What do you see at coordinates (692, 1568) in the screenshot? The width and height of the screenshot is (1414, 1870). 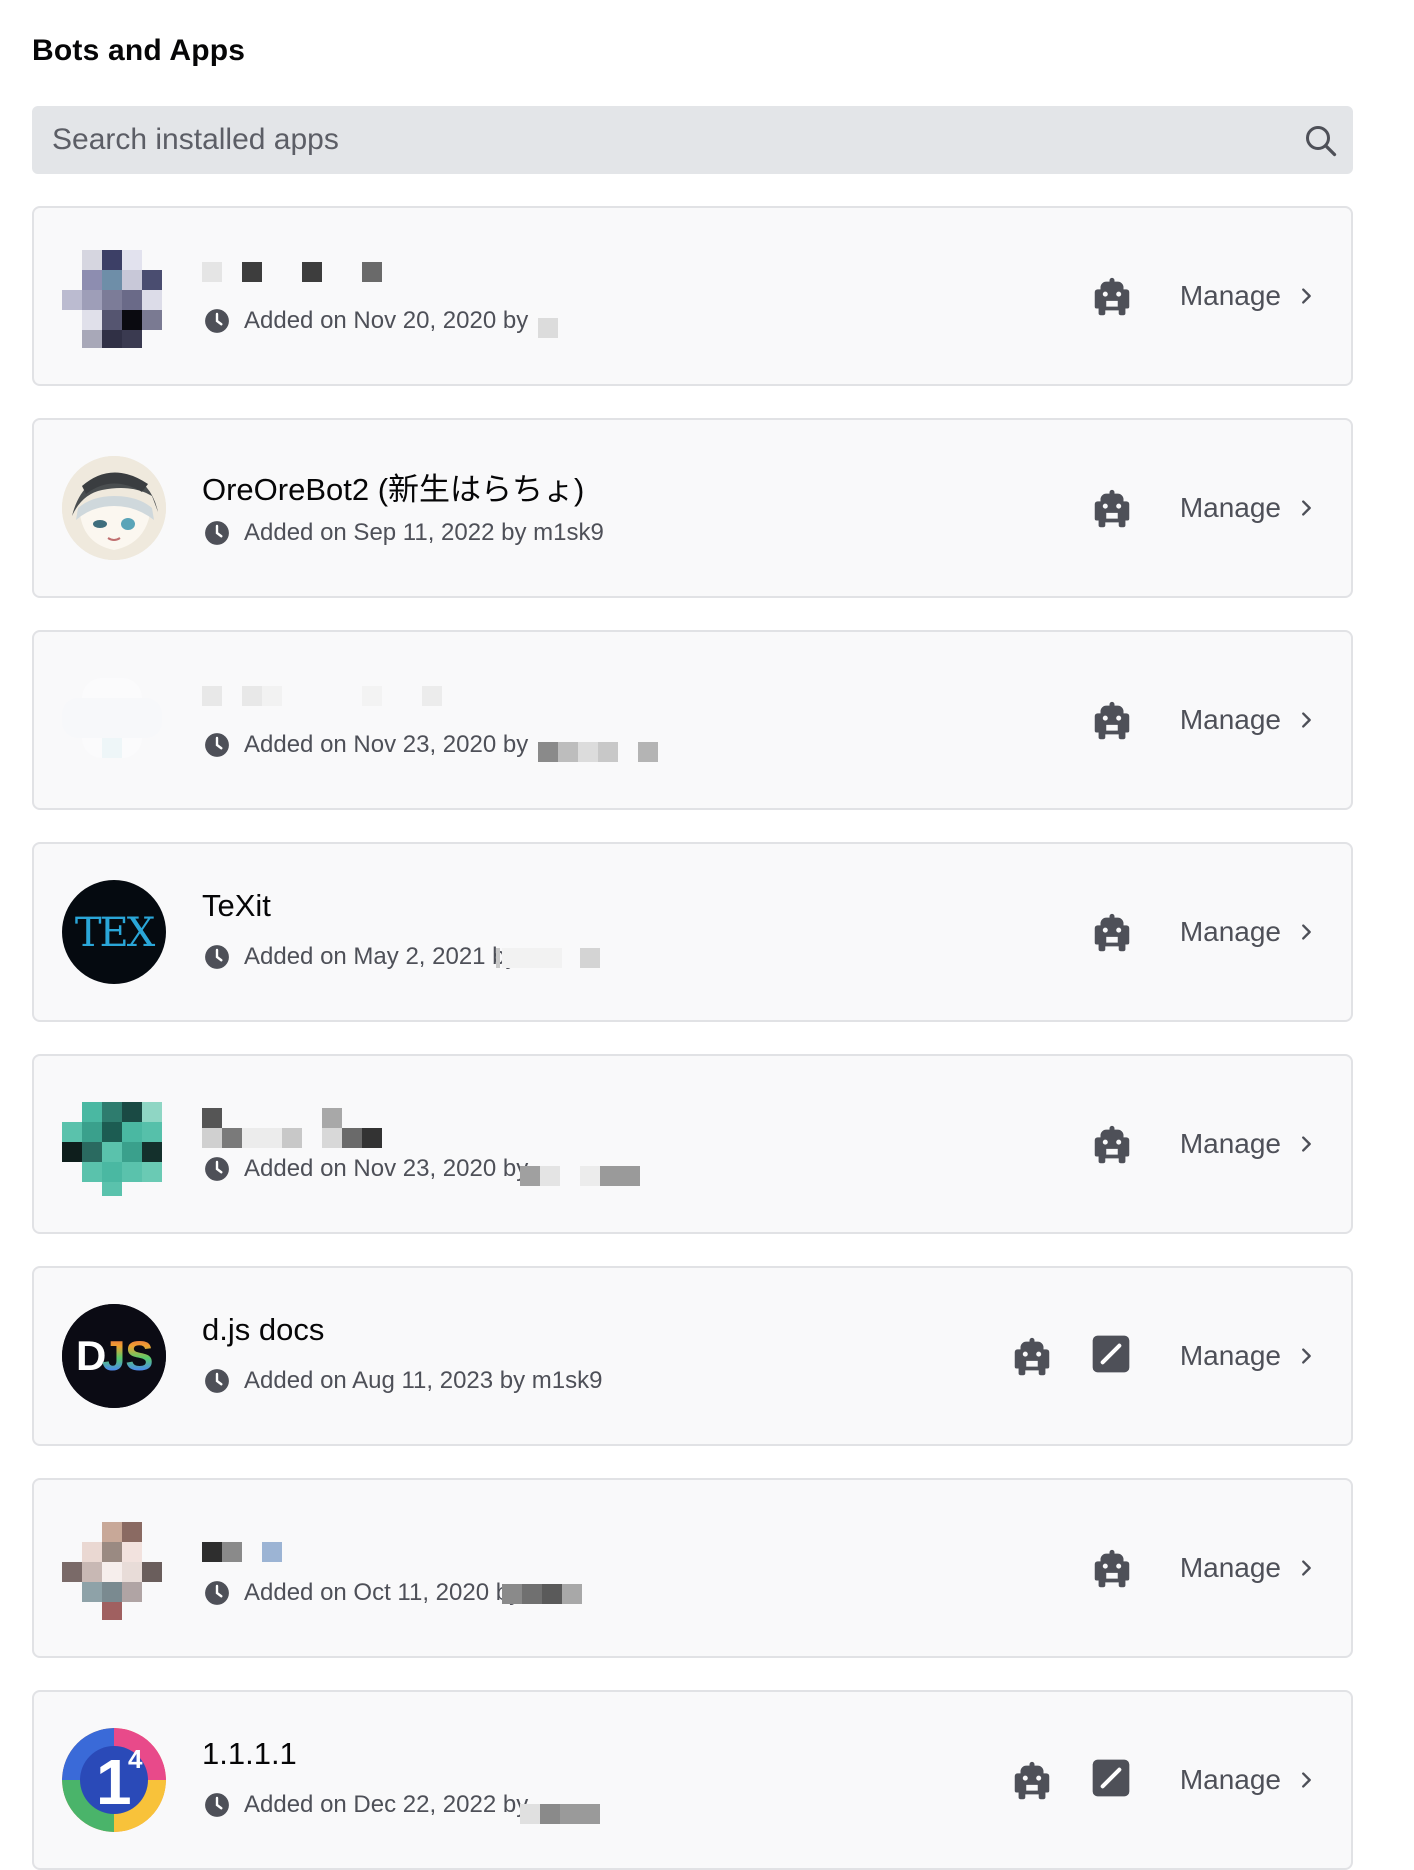 I see `app-card: Added on Oct 11, 2020 by Manage` at bounding box center [692, 1568].